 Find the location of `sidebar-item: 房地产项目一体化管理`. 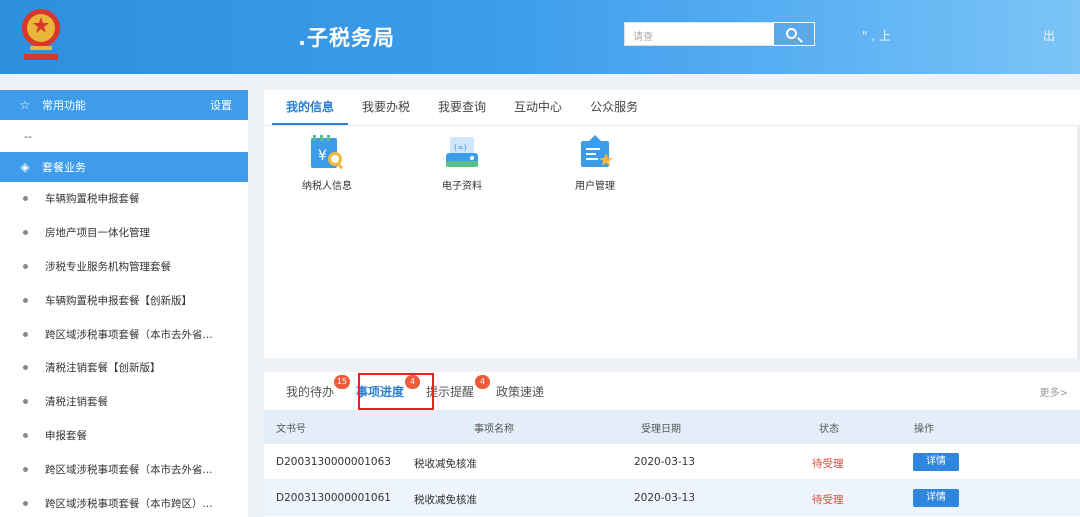

sidebar-item: 房地产项目一体化管理 is located at coordinates (124, 233).